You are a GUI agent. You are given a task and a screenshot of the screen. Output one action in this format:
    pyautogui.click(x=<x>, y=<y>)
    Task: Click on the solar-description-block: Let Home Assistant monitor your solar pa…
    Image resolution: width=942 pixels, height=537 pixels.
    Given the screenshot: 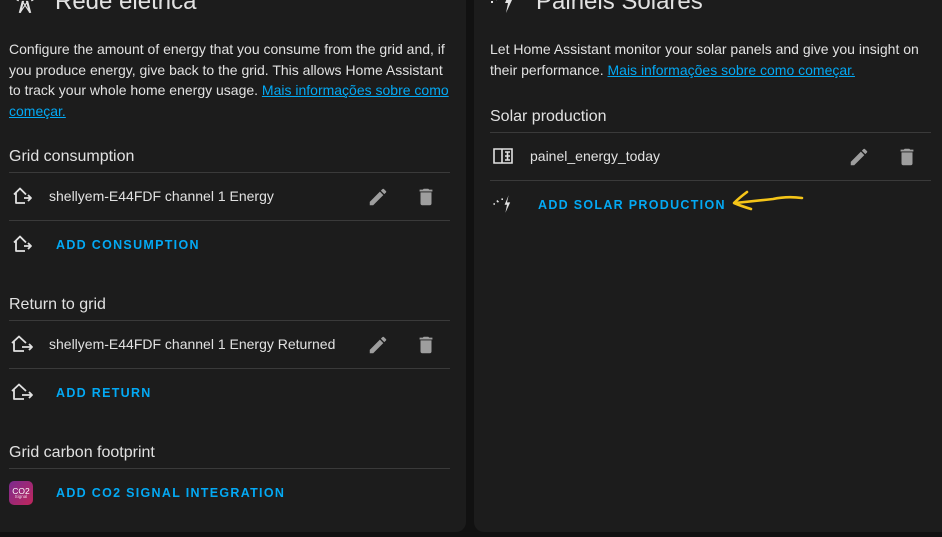 What is the action you would take?
    pyautogui.click(x=714, y=59)
    